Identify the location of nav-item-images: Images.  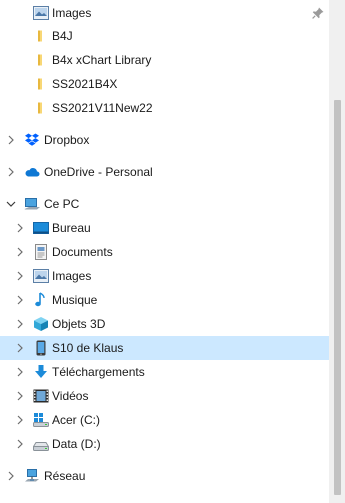
(164, 276).